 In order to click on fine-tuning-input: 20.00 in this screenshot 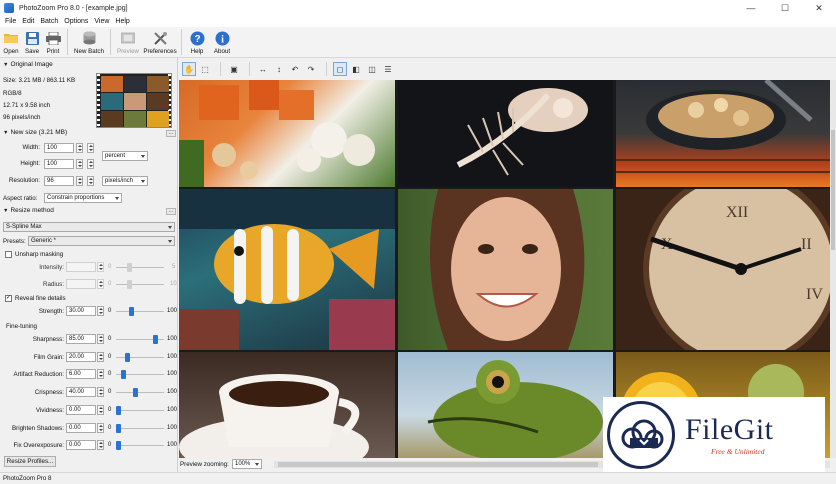, I will do `click(81, 356)`.